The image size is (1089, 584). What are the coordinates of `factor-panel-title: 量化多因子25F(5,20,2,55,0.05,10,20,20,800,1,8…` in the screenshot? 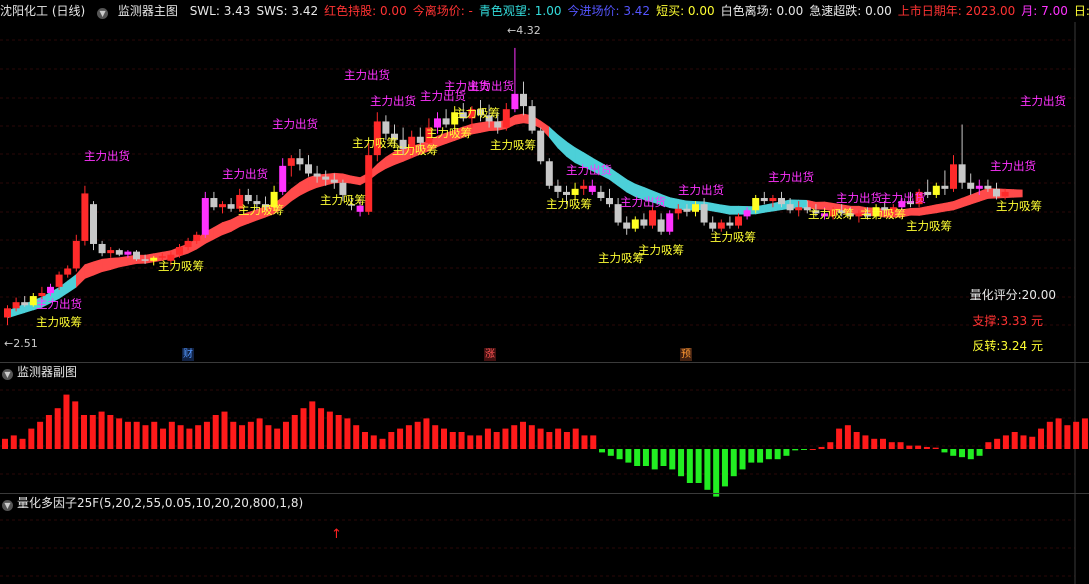 It's located at (160, 503).